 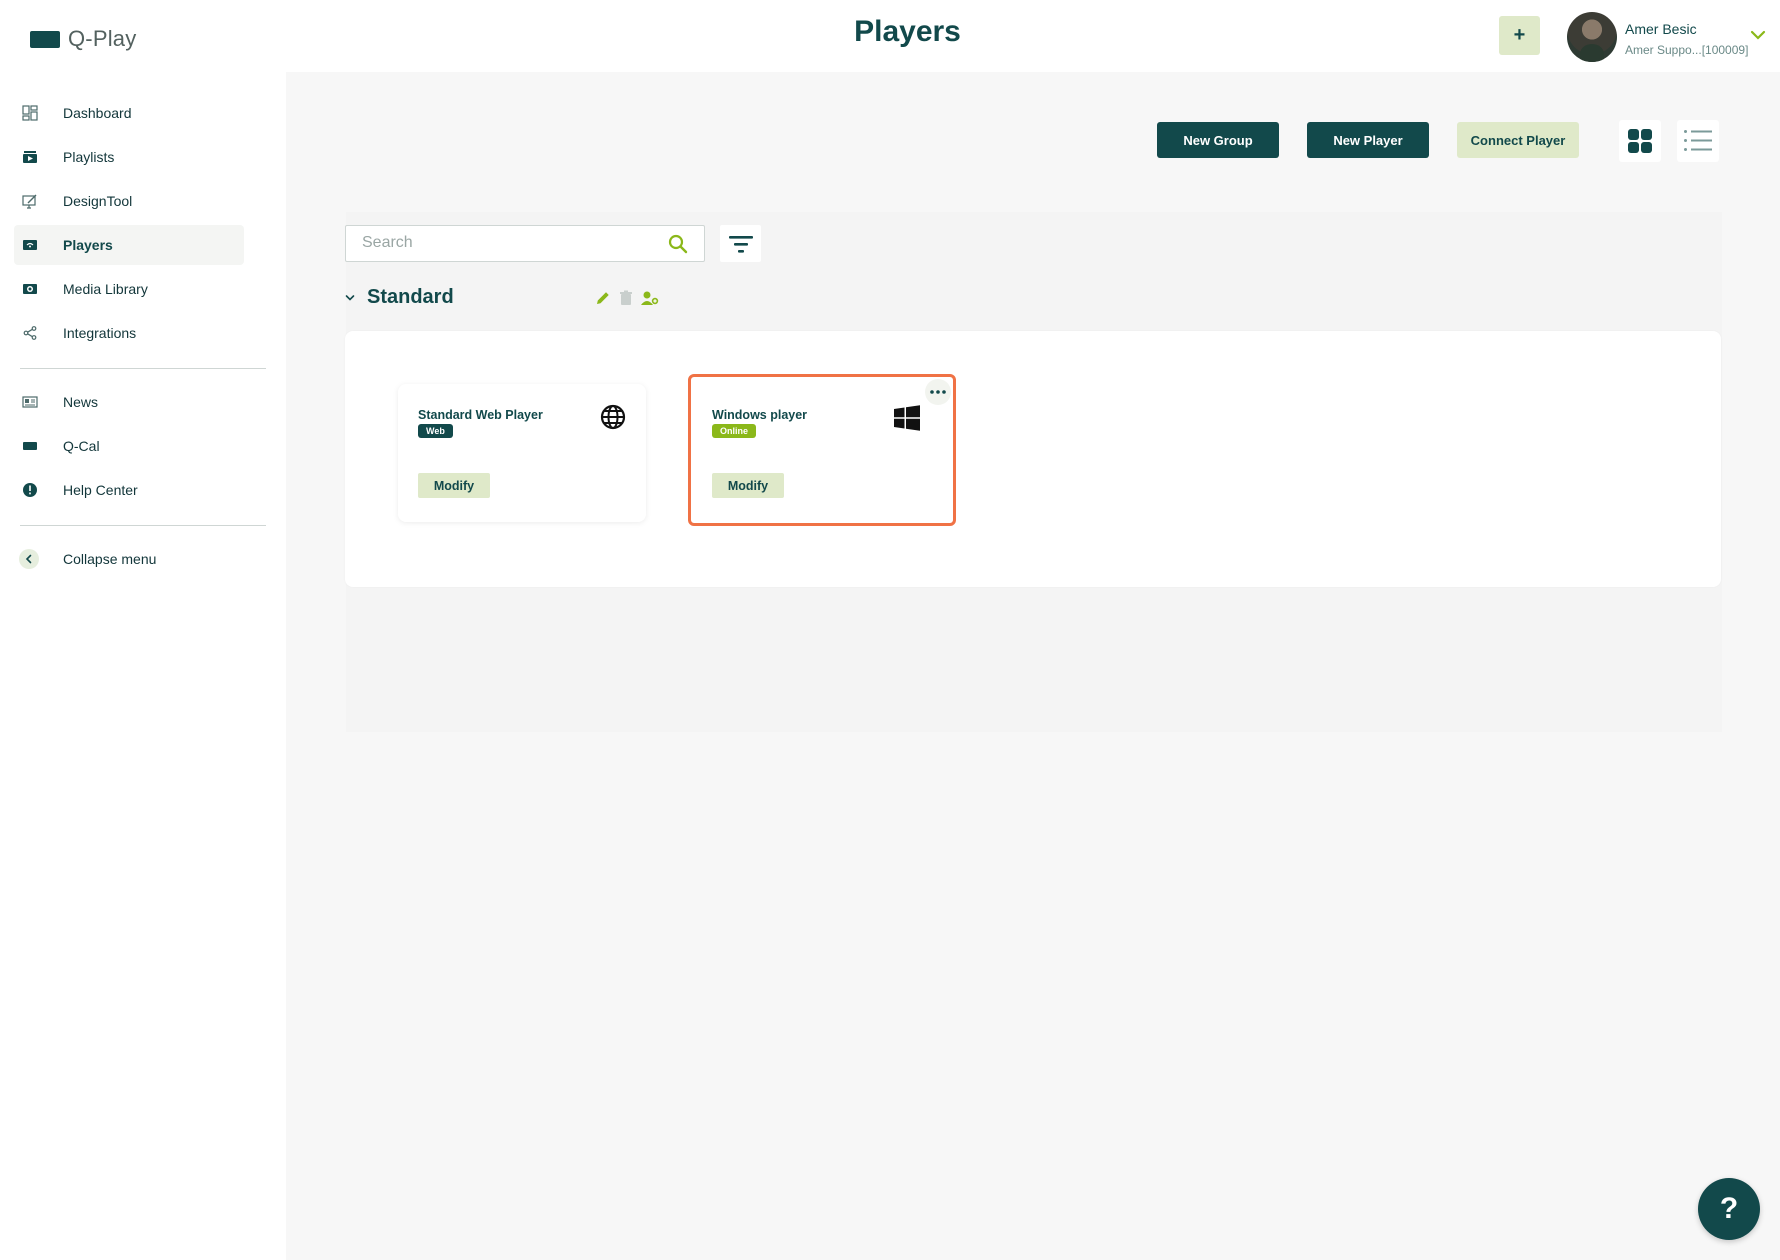 What do you see at coordinates (650, 298) in the screenshot?
I see `add-user-icon` at bounding box center [650, 298].